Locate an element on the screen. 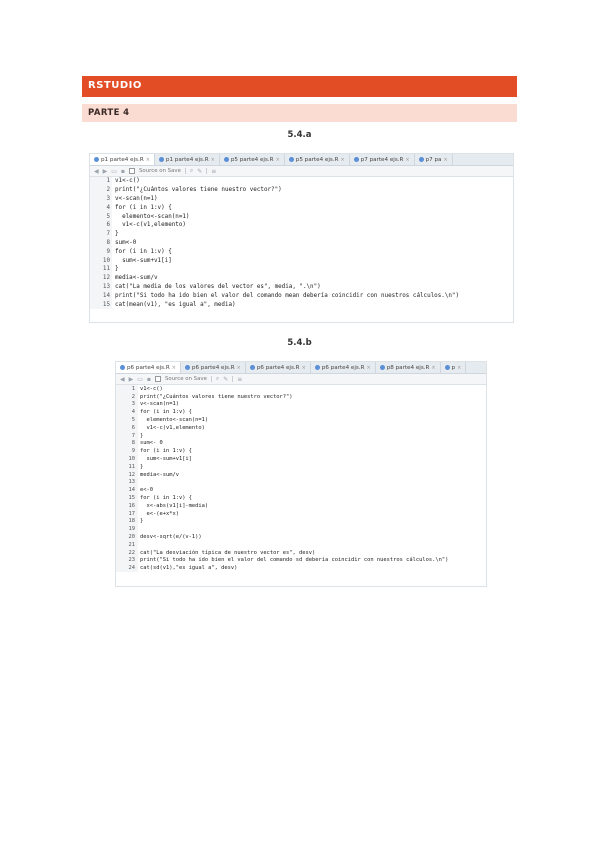 This screenshot has width=599, height=848. line-number: 11 is located at coordinates (106, 269).